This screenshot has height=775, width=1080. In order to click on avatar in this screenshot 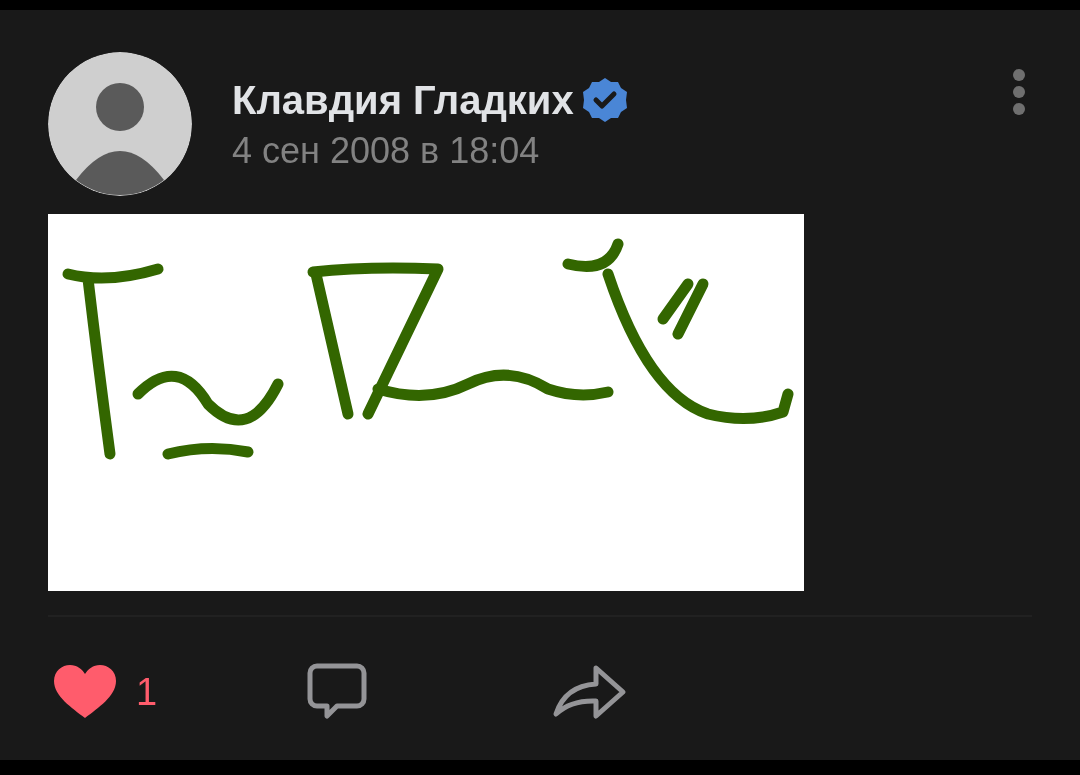, I will do `click(120, 124)`.